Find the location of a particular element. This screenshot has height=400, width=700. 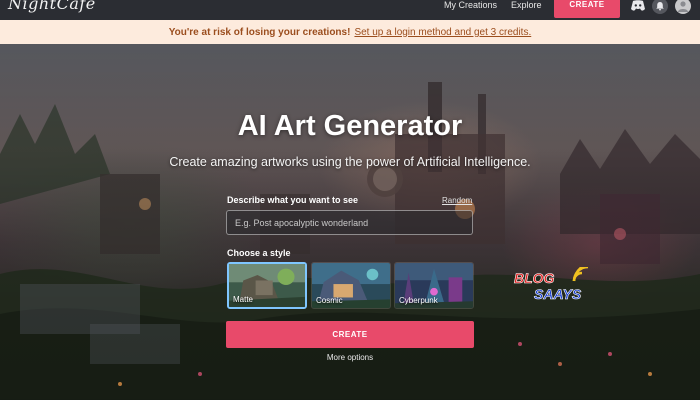

banner-warning-text: You're at risk of losing your creations! is located at coordinates (259, 32).